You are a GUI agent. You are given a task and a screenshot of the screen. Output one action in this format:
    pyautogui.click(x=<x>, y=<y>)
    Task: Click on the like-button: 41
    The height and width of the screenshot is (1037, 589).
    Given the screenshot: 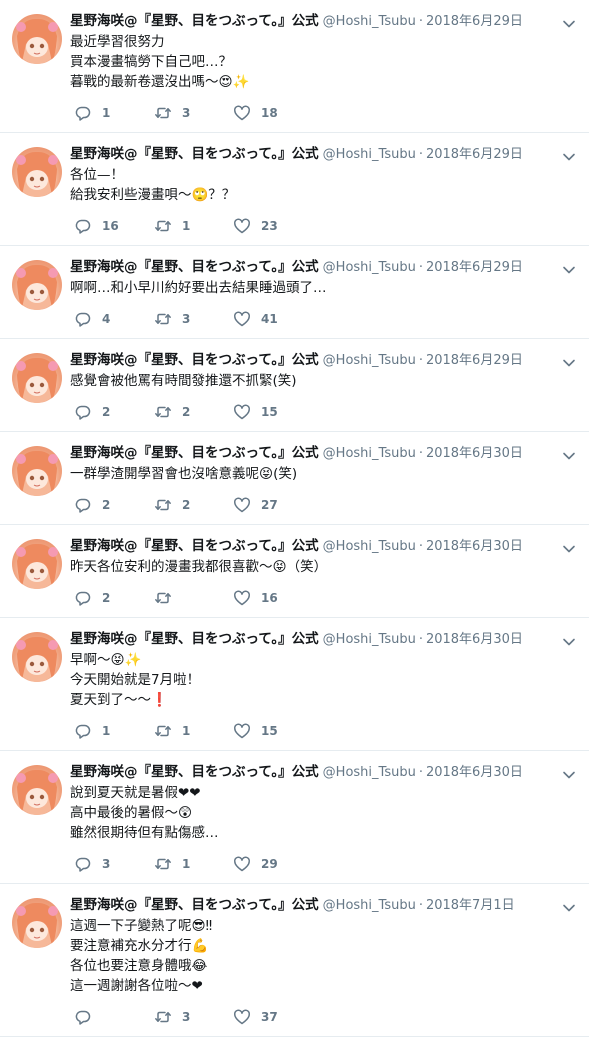 What is the action you would take?
    pyautogui.click(x=273, y=319)
    